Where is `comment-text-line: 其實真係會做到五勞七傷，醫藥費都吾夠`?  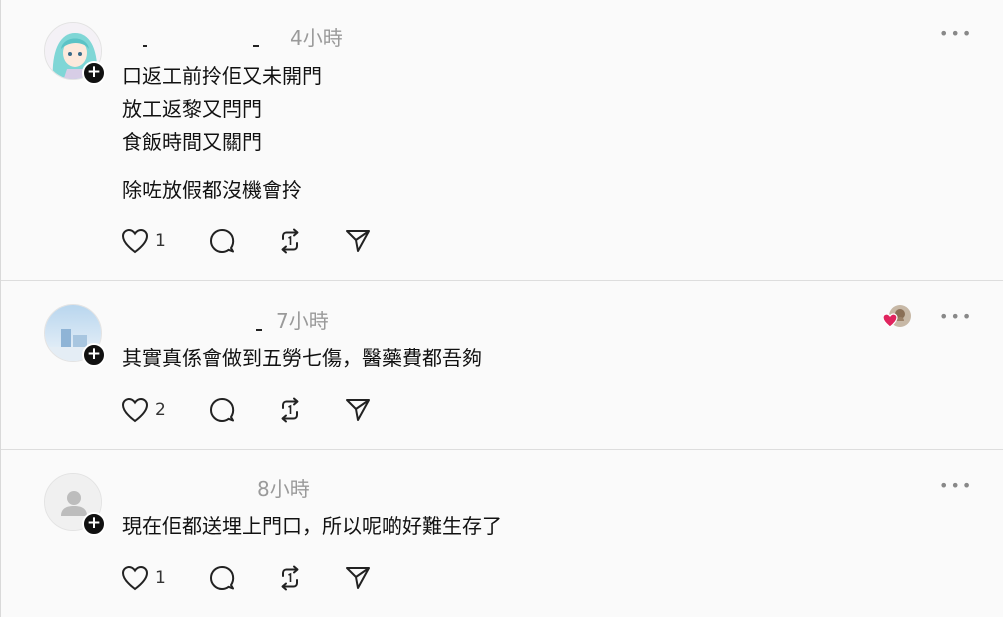 comment-text-line: 其實真係會做到五勞七傷，醫藥費都吾夠 is located at coordinates (302, 358).